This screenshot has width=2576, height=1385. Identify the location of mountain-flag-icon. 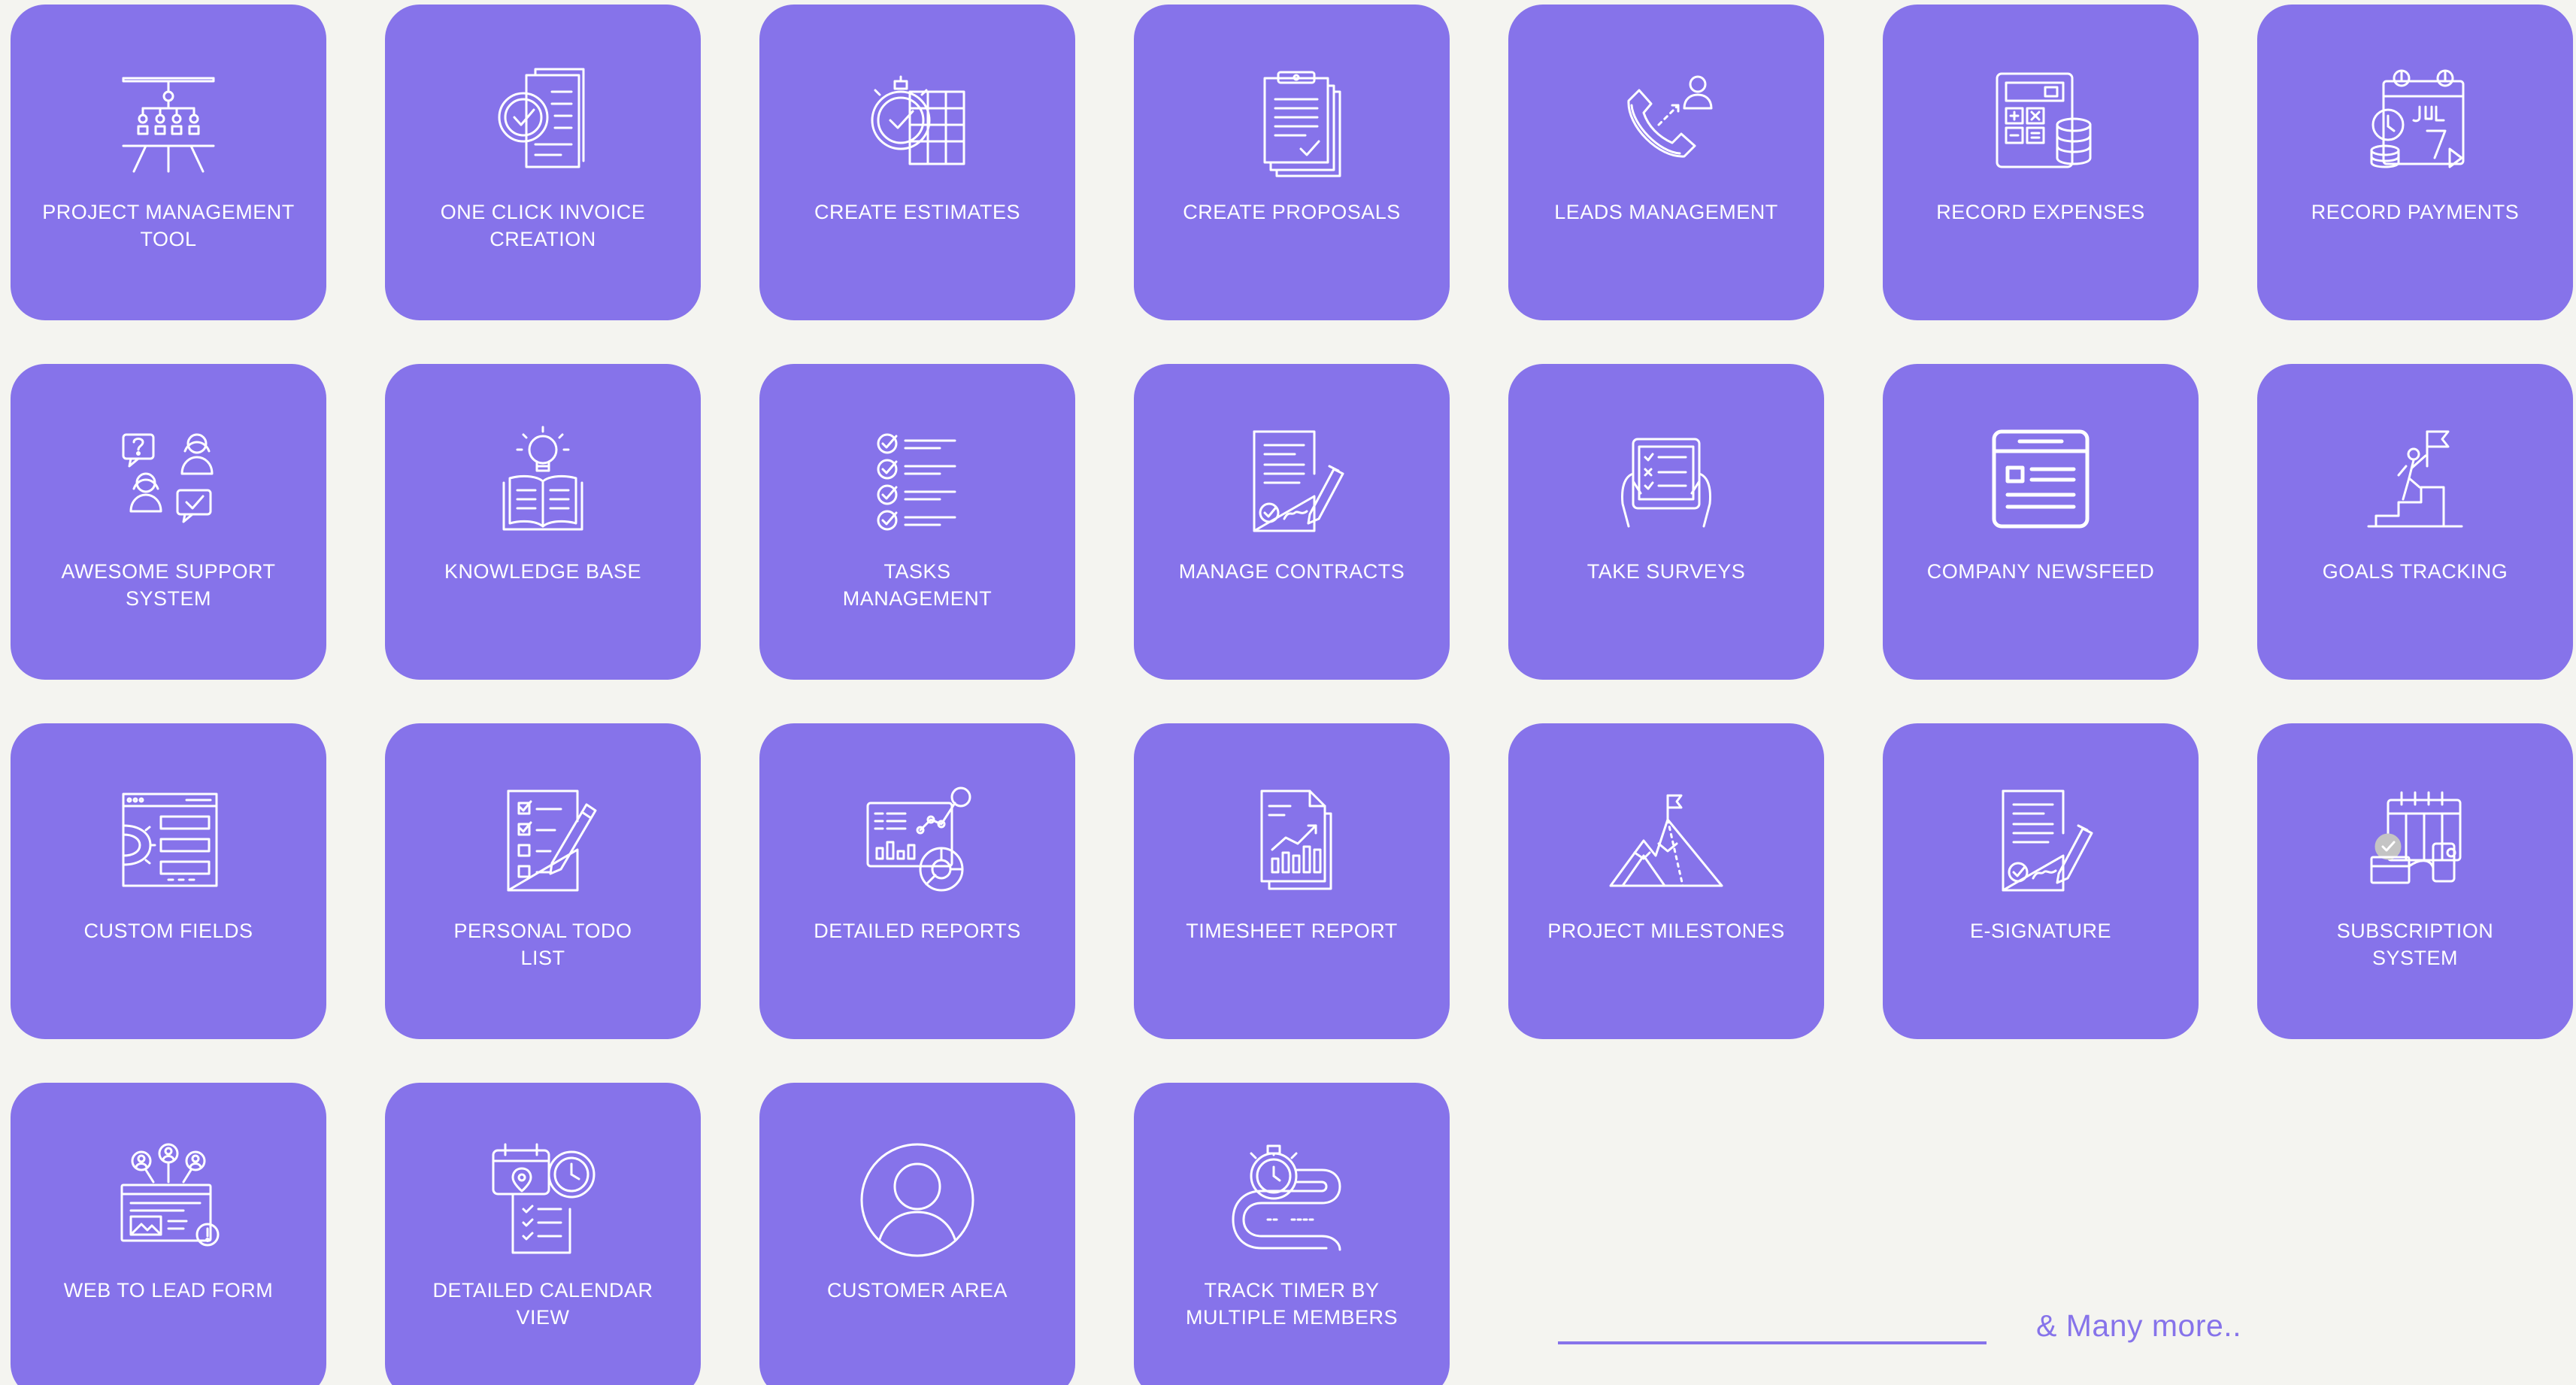
(1666, 840).